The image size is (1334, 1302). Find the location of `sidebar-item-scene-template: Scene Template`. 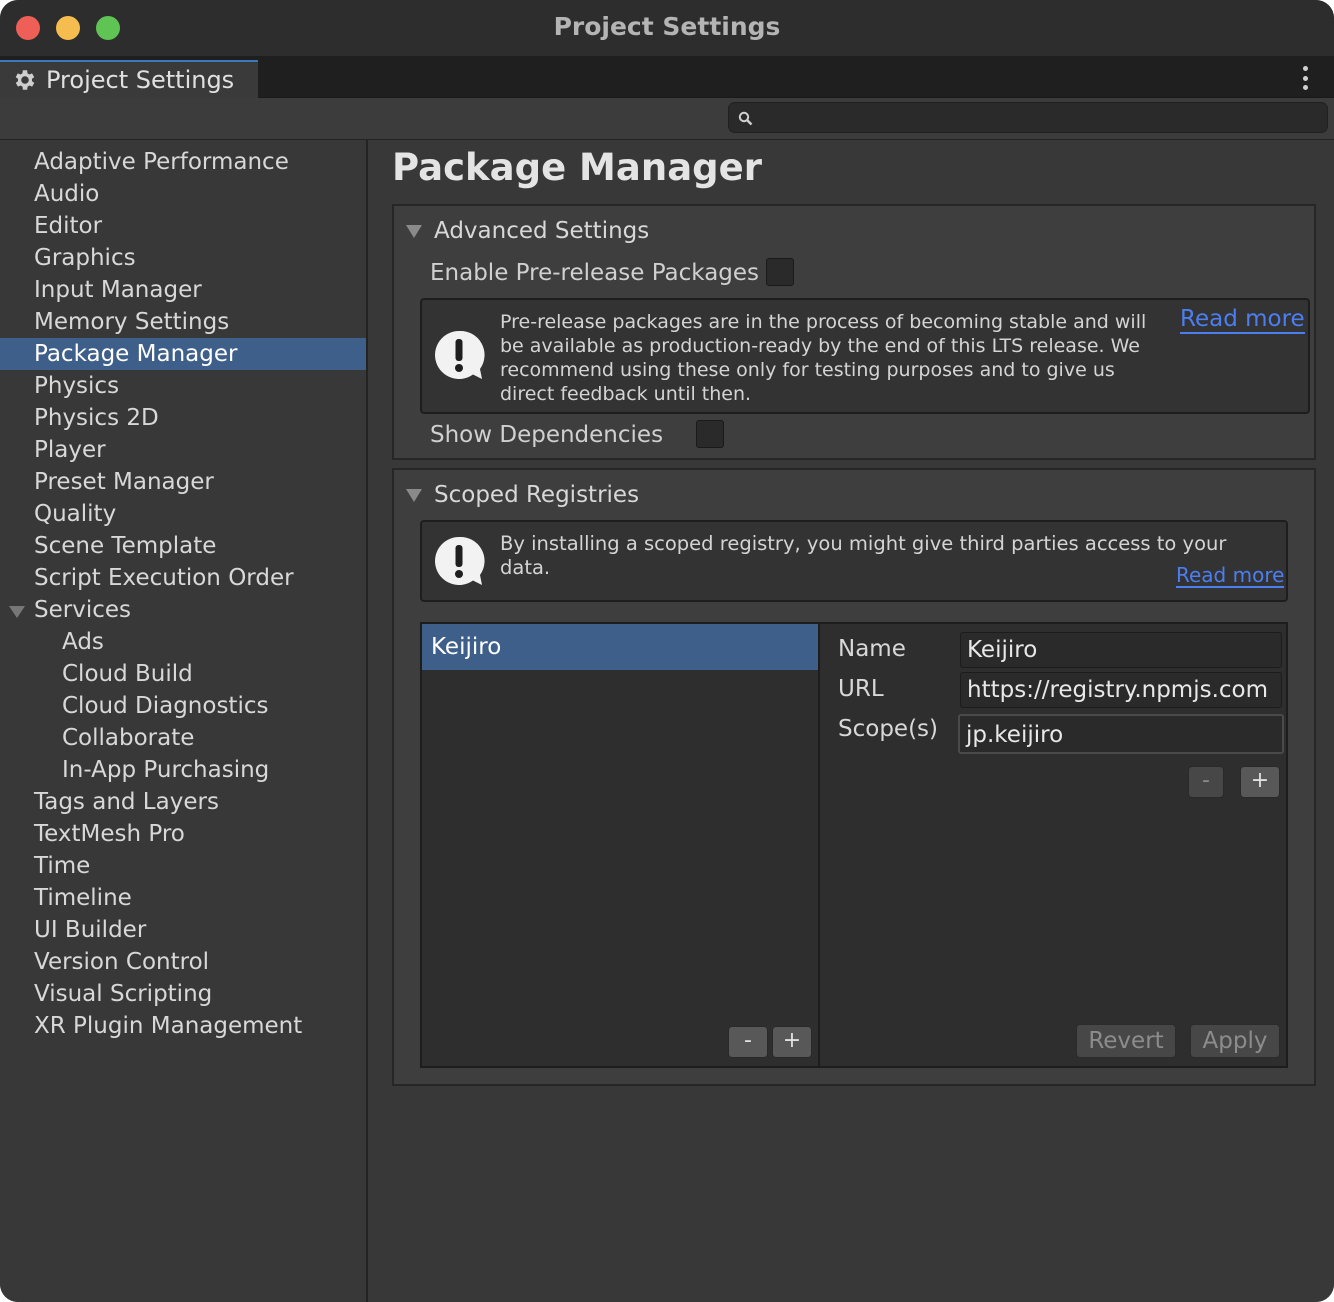

sidebar-item-scene-template: Scene Template is located at coordinates (183, 546).